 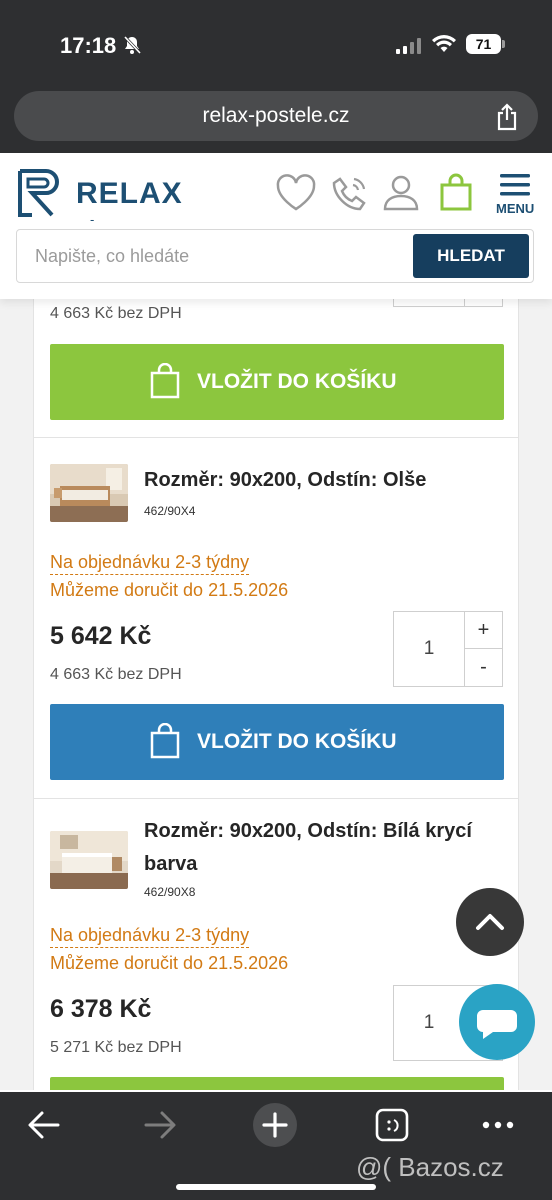 What do you see at coordinates (456, 193) in the screenshot?
I see `cart-icon` at bounding box center [456, 193].